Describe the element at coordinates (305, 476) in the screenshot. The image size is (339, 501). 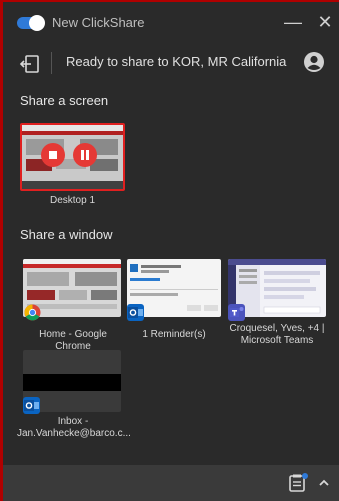
I see `notification-dot` at that location.